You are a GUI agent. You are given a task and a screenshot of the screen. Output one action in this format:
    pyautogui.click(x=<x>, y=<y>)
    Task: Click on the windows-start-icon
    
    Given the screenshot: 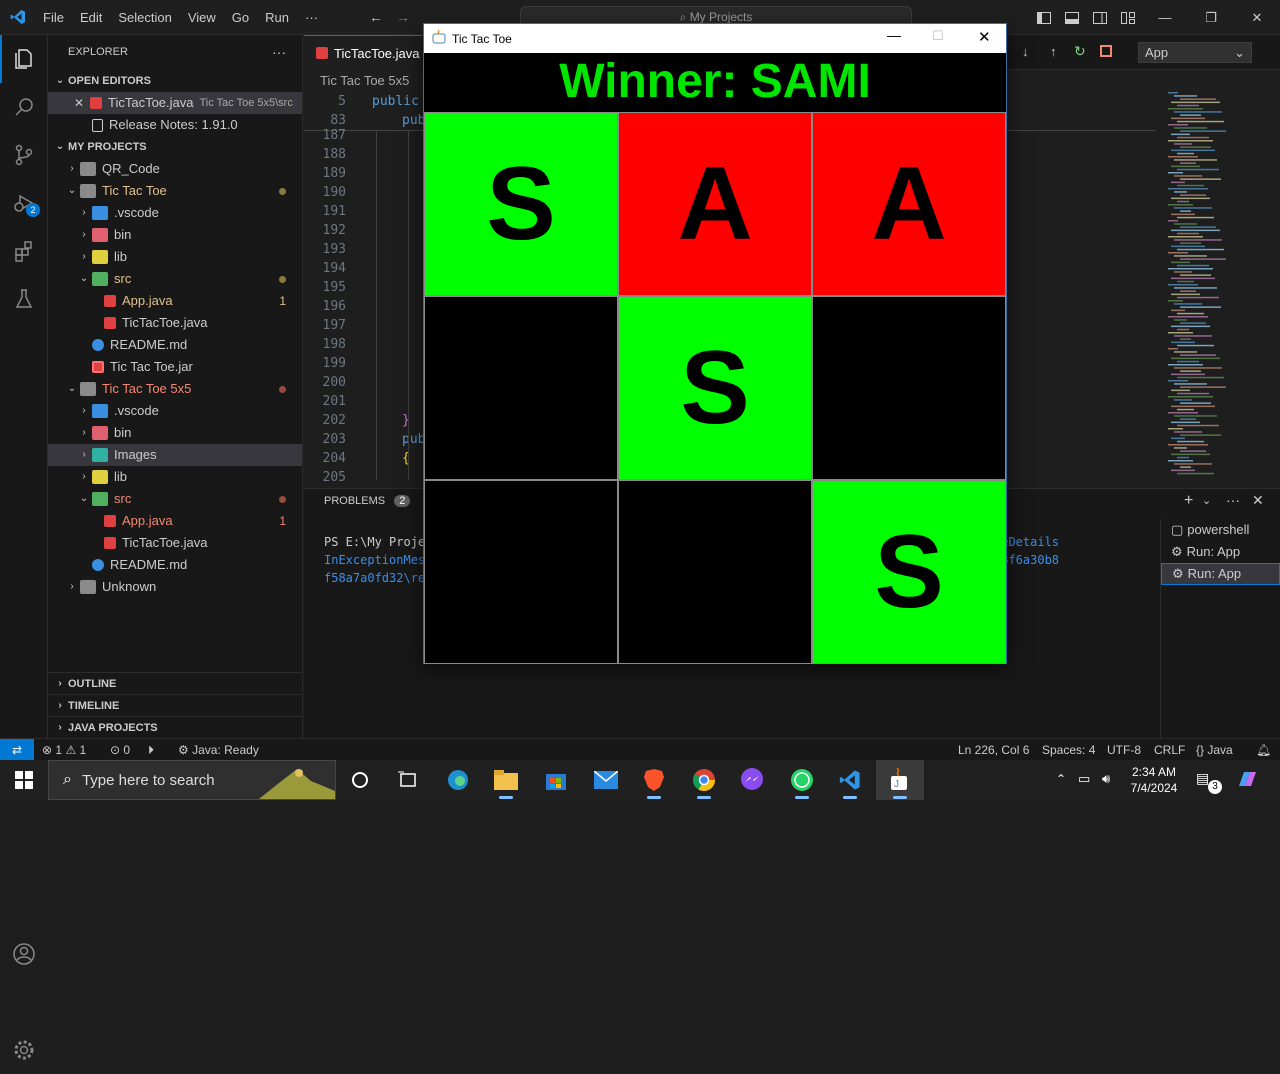 What is the action you would take?
    pyautogui.click(x=24, y=780)
    